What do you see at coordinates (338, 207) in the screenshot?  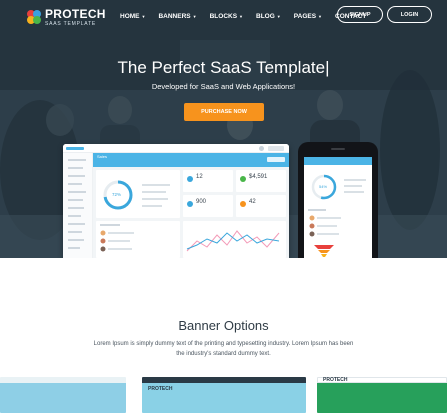 I see `phone-screen: 54%` at bounding box center [338, 207].